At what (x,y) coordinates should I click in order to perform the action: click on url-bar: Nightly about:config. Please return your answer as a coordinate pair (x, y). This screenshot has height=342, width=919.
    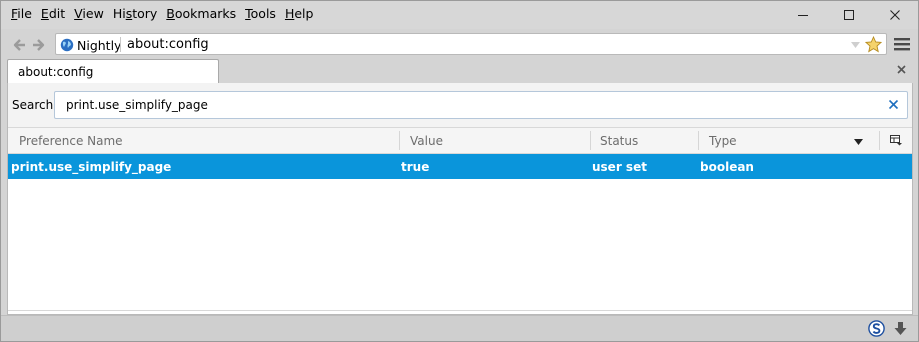
    Looking at the image, I should click on (471, 44).